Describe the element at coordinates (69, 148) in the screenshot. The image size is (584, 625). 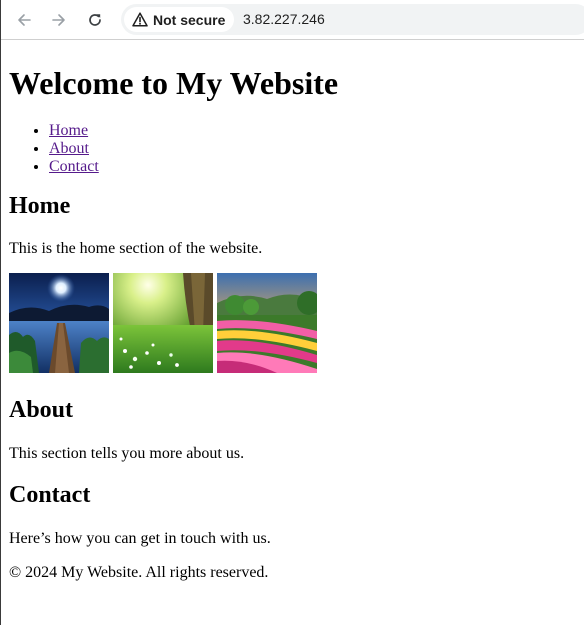
I see `nav-link-about: About` at that location.